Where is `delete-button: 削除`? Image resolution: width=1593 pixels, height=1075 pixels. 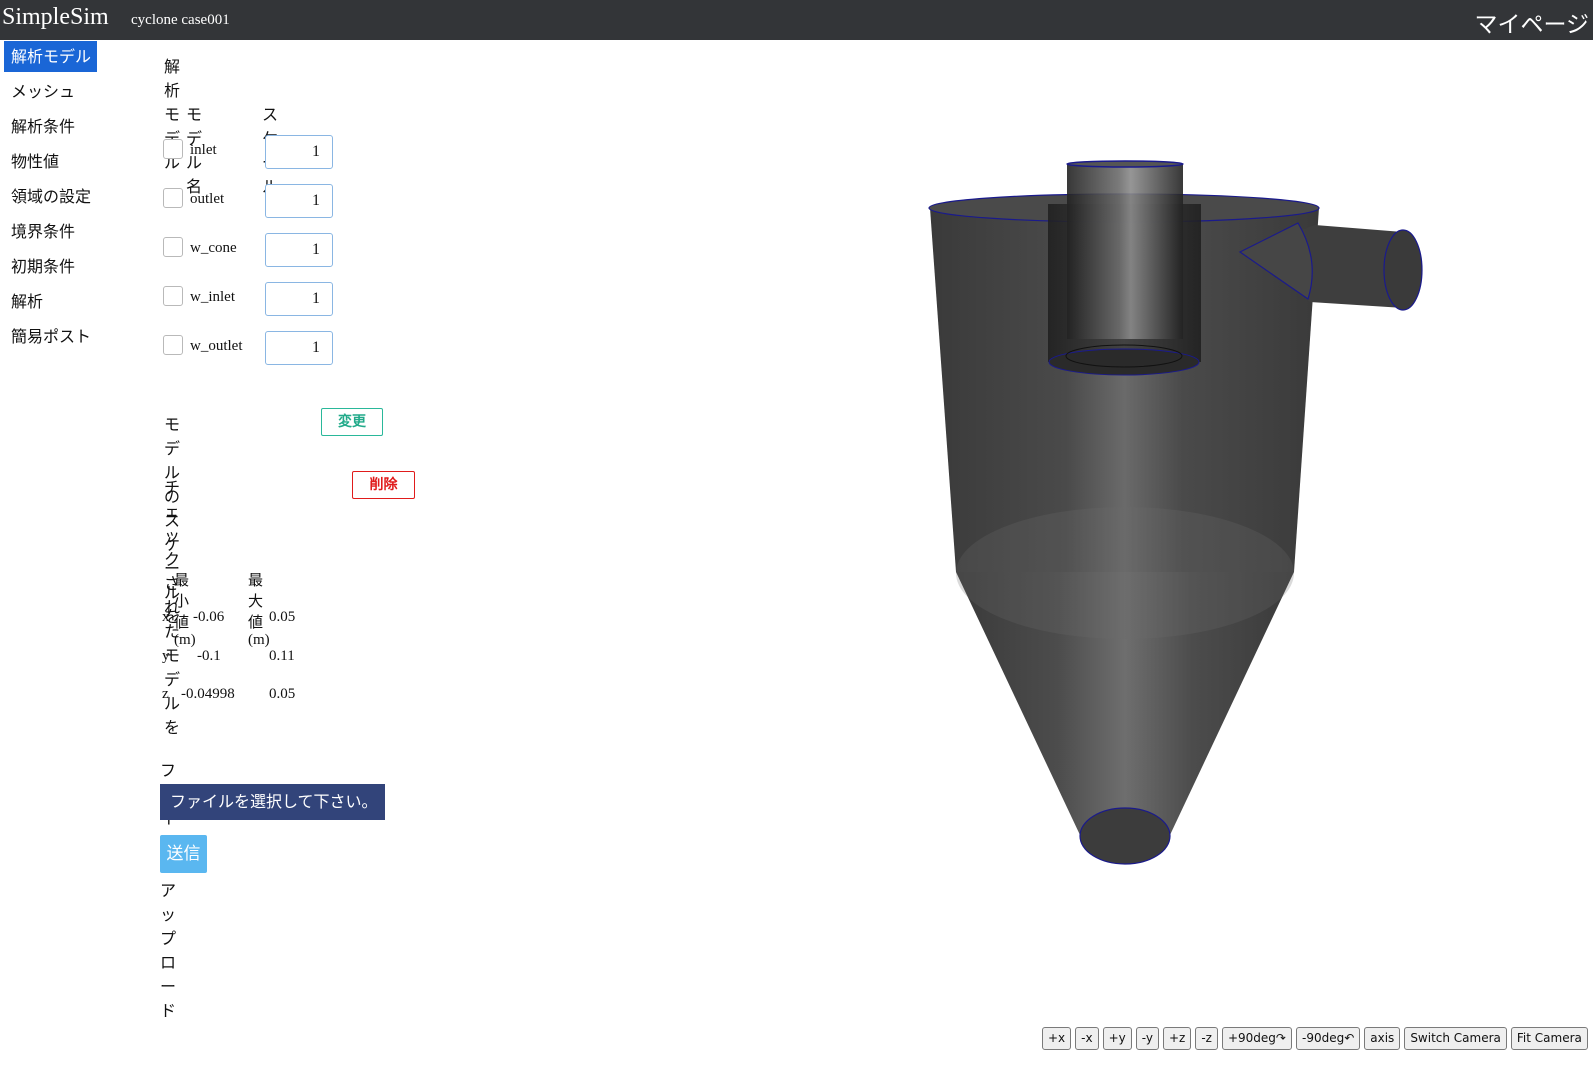 delete-button: 削除 is located at coordinates (383, 485).